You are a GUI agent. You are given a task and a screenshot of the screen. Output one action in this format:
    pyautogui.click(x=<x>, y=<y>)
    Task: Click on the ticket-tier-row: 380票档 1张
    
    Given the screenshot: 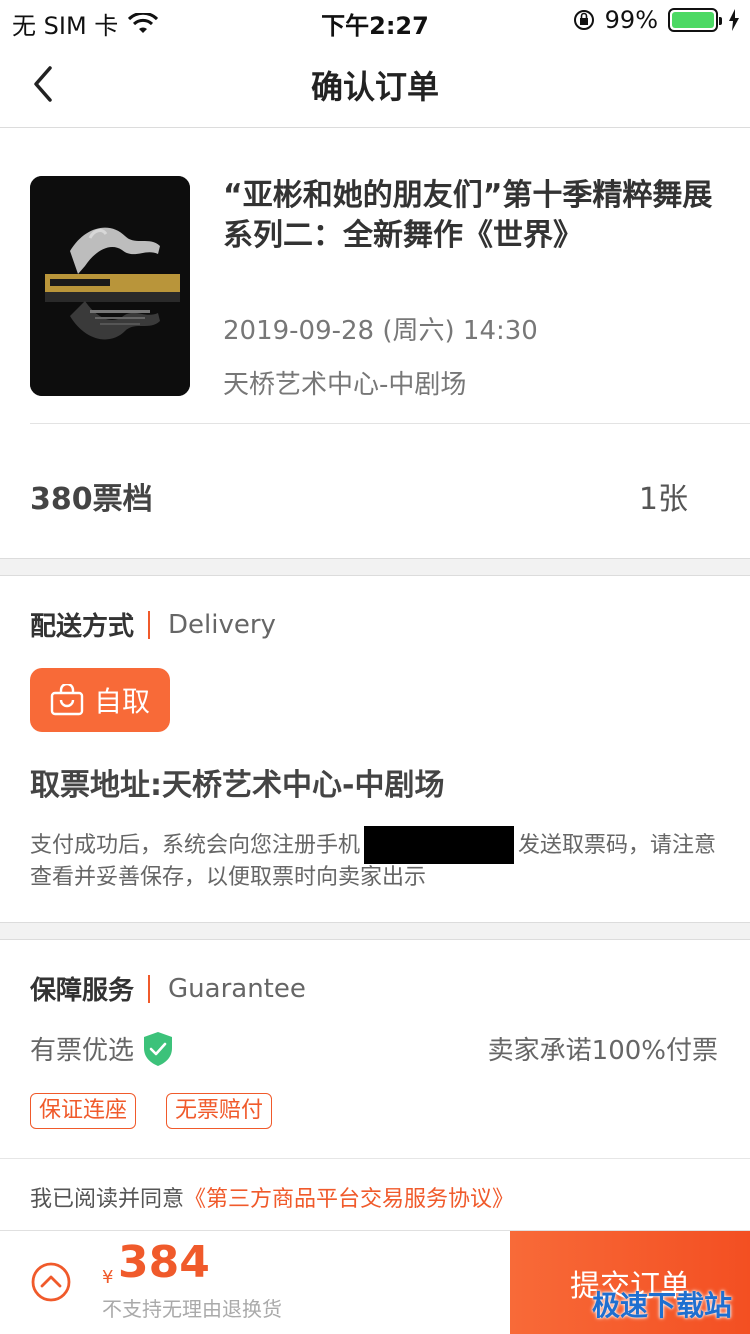 What is the action you would take?
    pyautogui.click(x=375, y=491)
    